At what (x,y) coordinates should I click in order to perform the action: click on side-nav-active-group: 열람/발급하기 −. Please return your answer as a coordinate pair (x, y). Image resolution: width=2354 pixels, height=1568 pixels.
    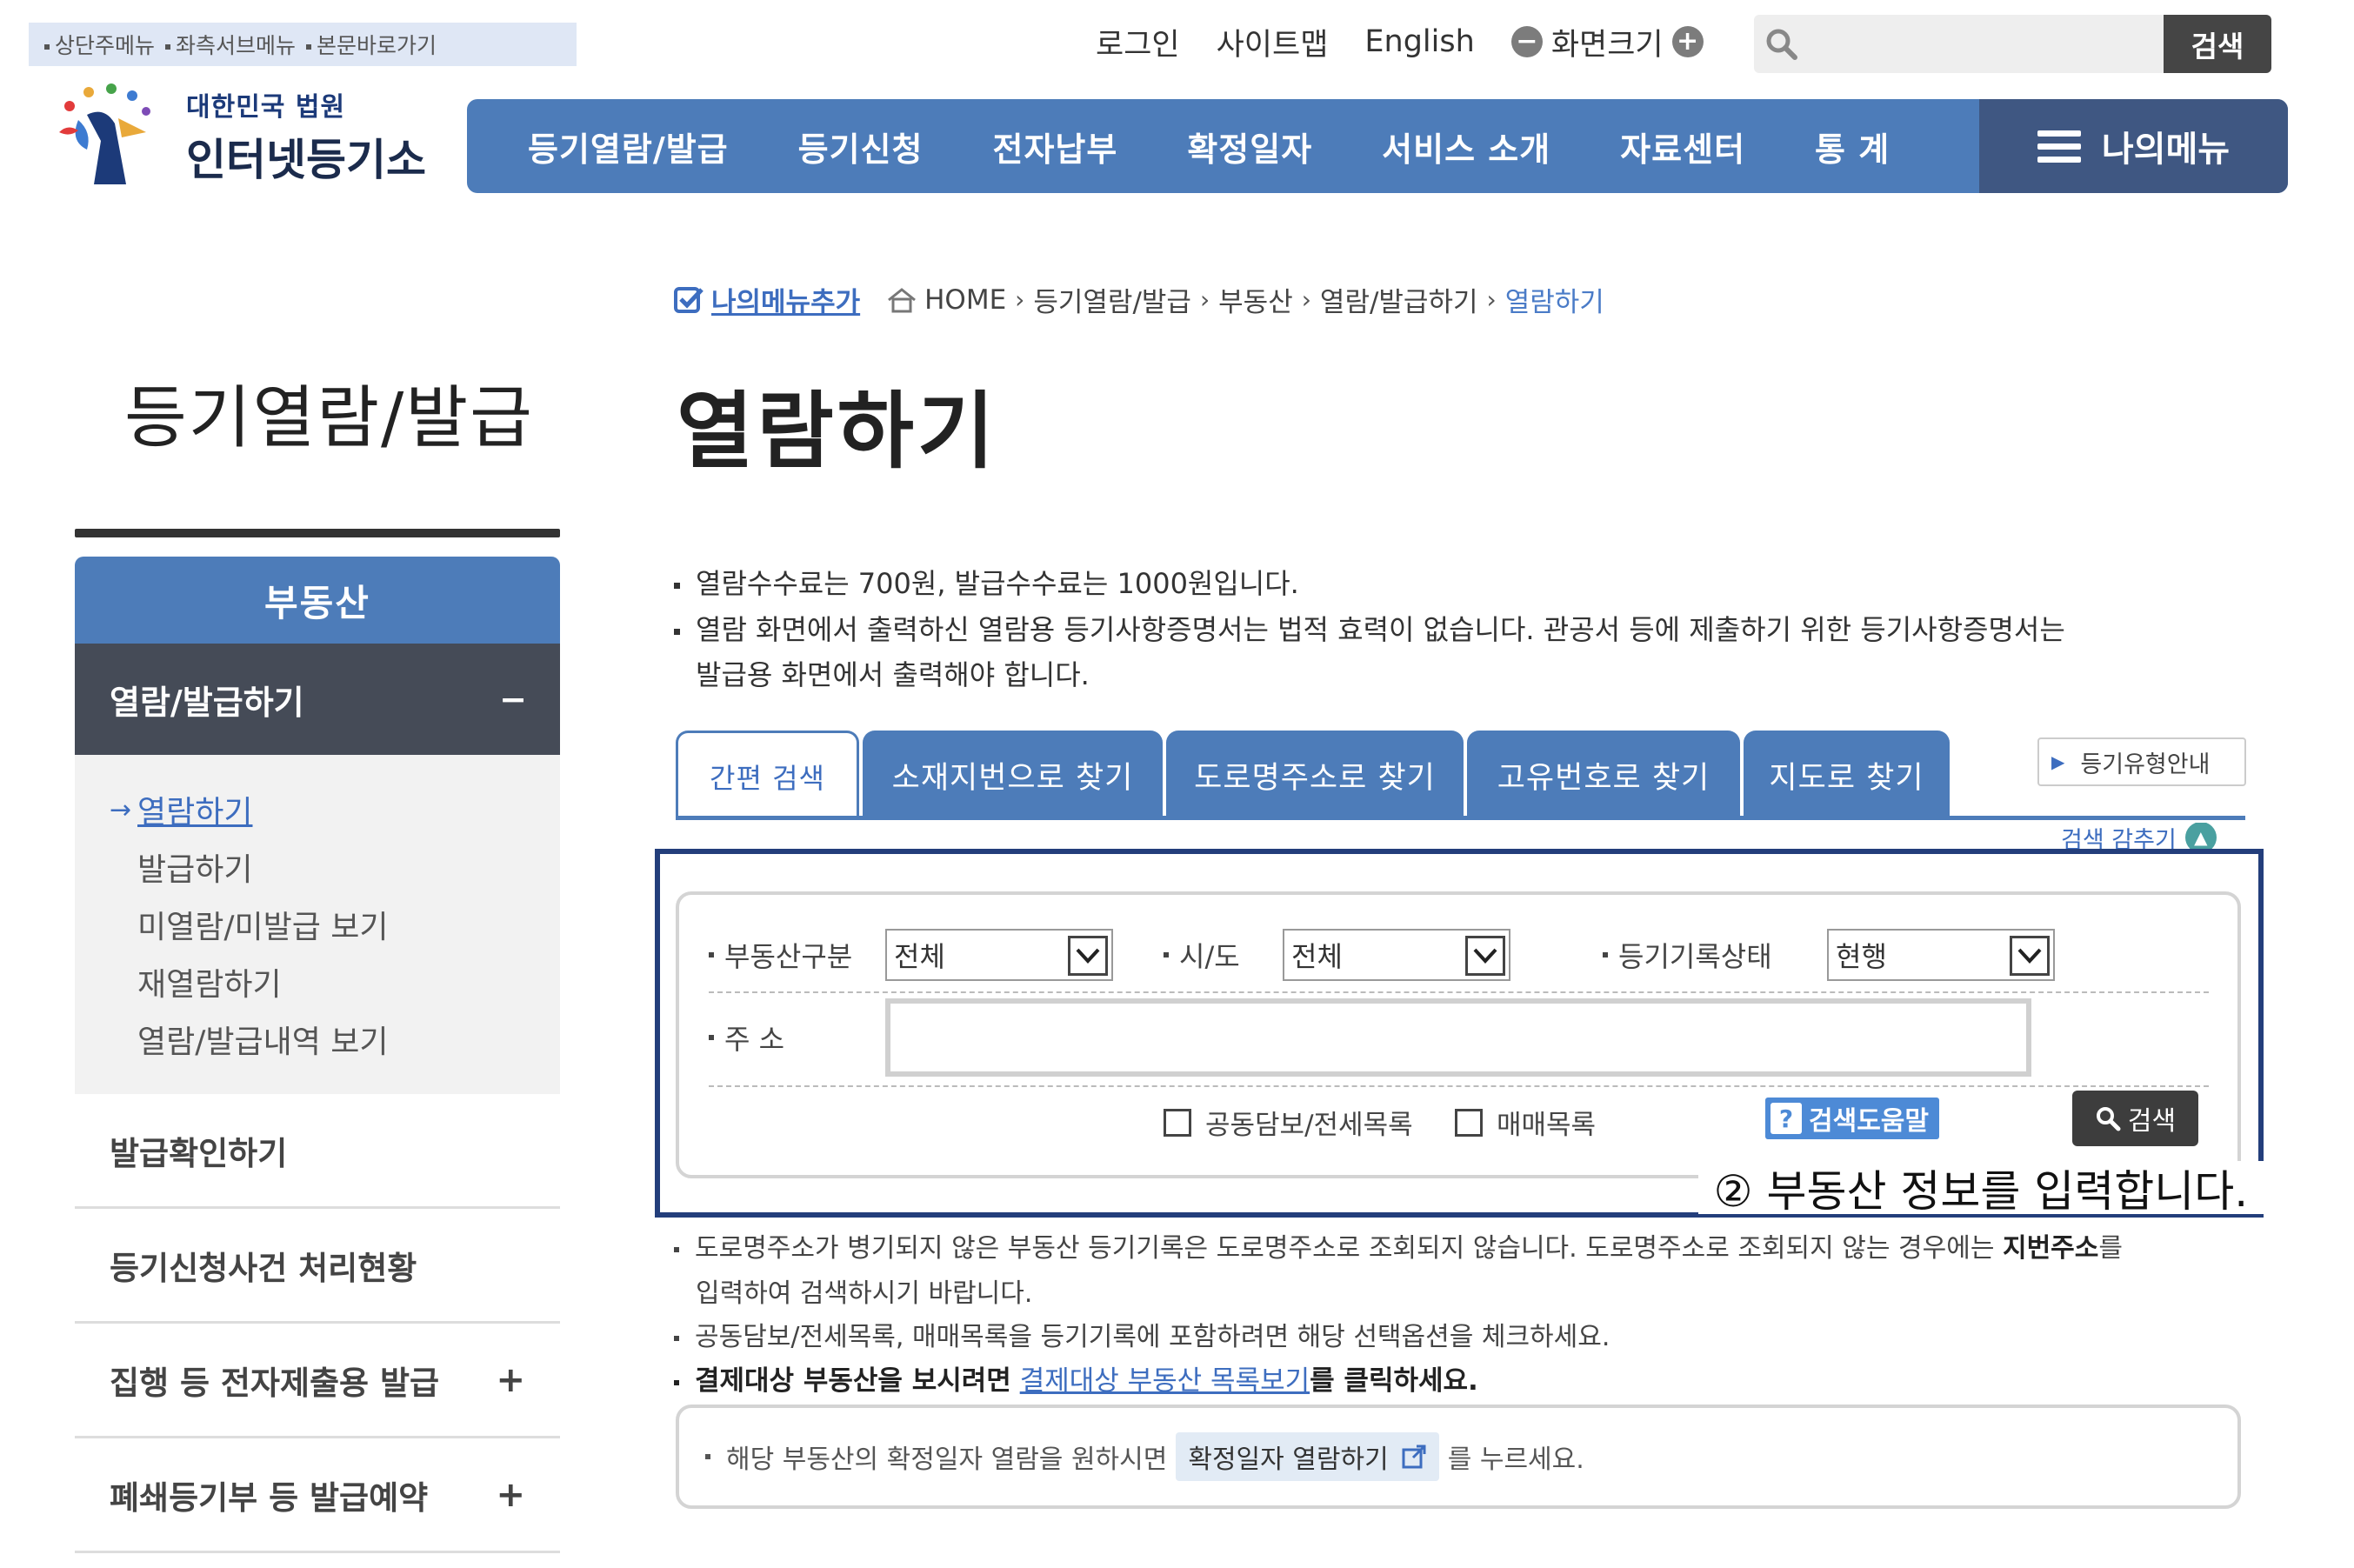
    Looking at the image, I should click on (317, 699).